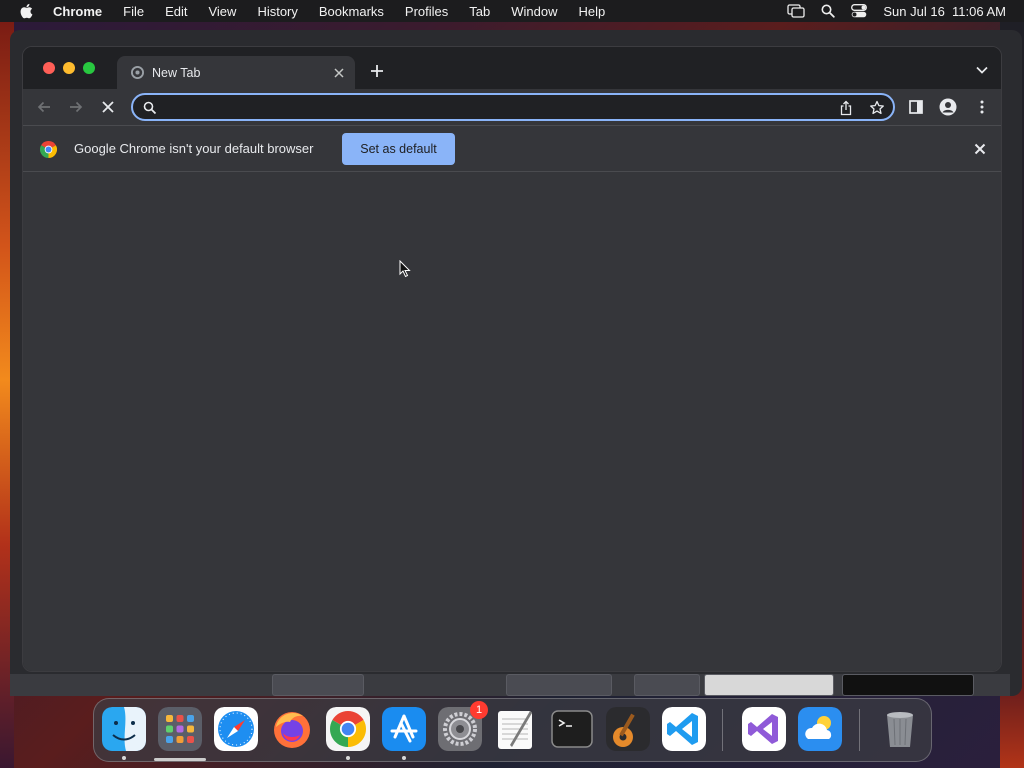 The image size is (1024, 768). What do you see at coordinates (124, 729) in the screenshot?
I see `finder-icon` at bounding box center [124, 729].